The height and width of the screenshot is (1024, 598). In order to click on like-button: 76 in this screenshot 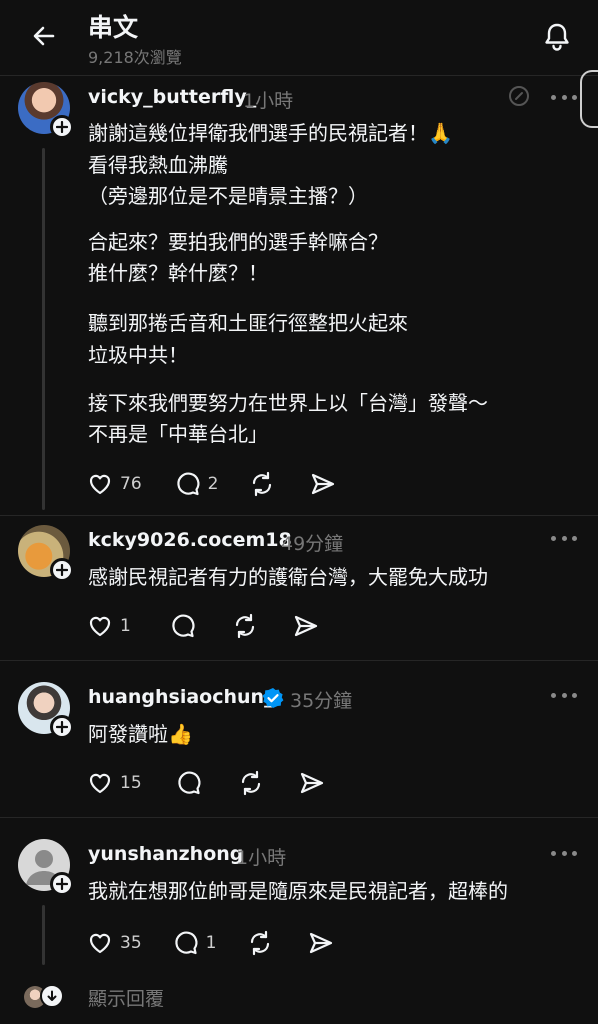, I will do `click(114, 484)`.